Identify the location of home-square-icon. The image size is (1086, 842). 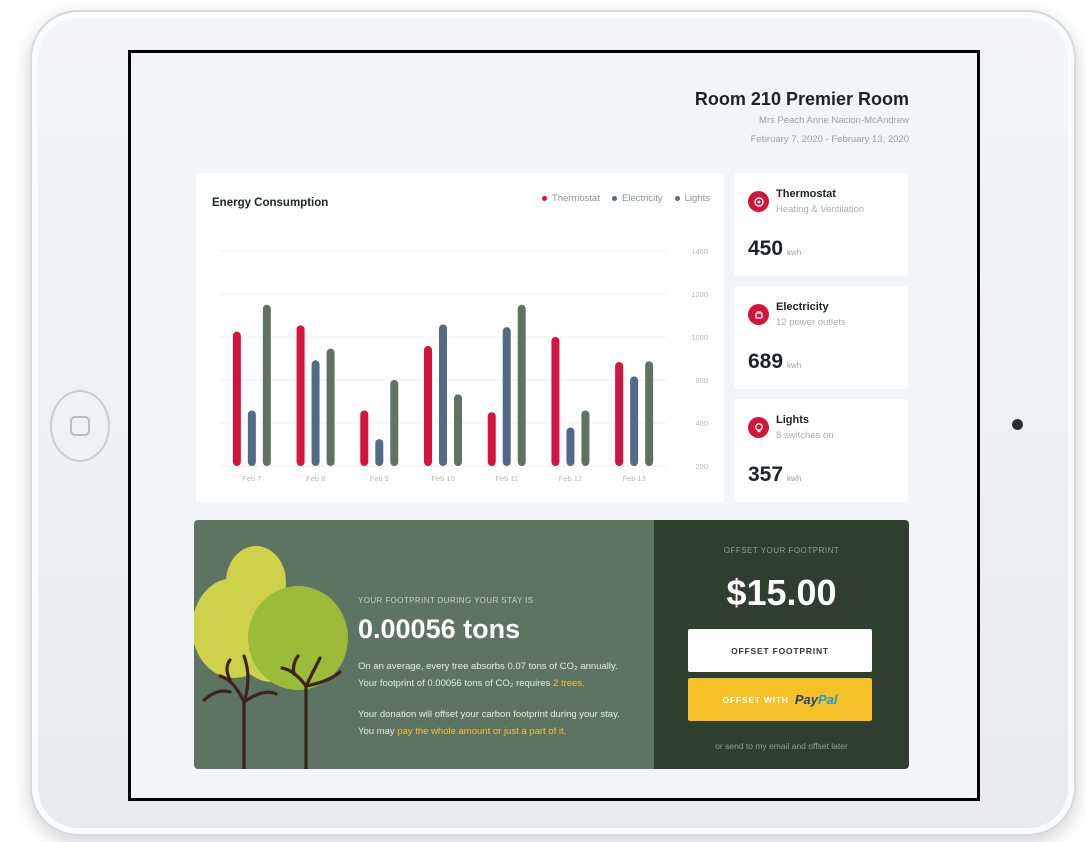
(80, 426).